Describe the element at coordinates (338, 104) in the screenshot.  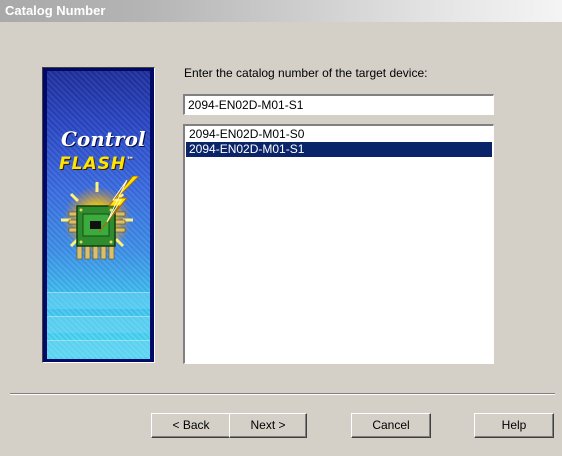
I see `catalog-number-input: 2094-EN02D-M01-S1` at that location.